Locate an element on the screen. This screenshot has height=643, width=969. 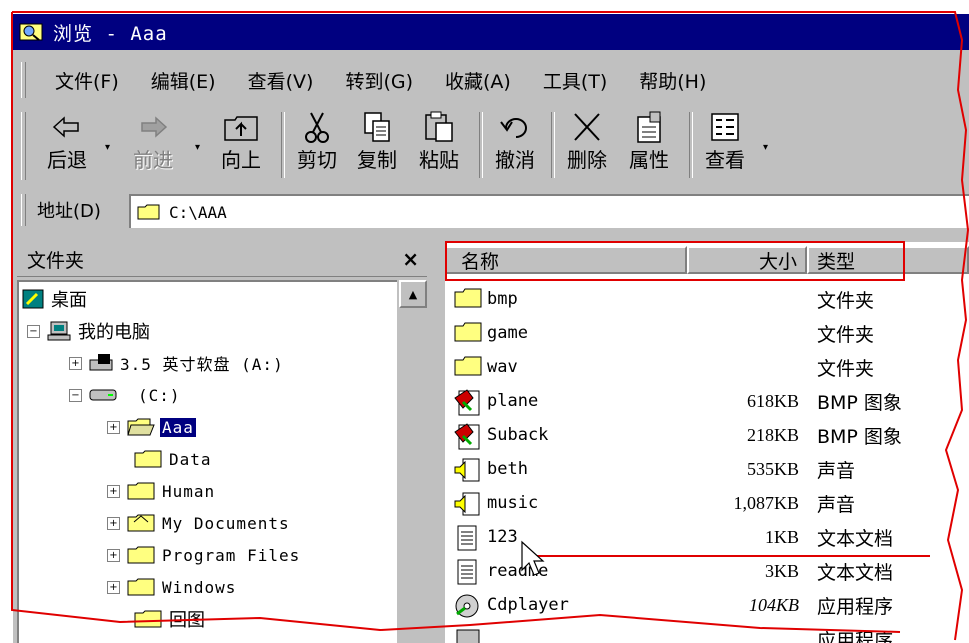
header-highlight-box is located at coordinates (675, 261).